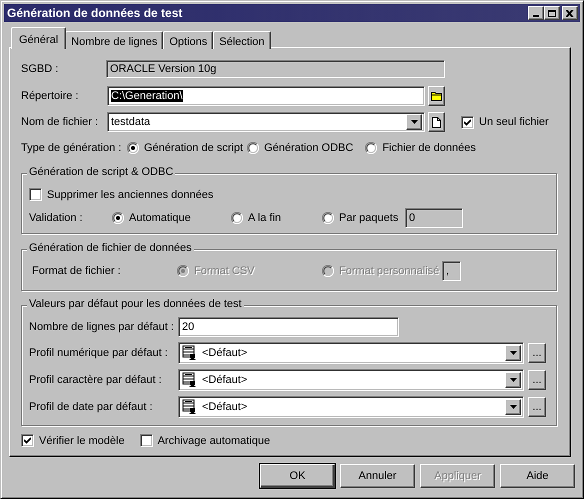 The height and width of the screenshot is (499, 584). I want to click on radio-label: Fichier de données, so click(429, 148).